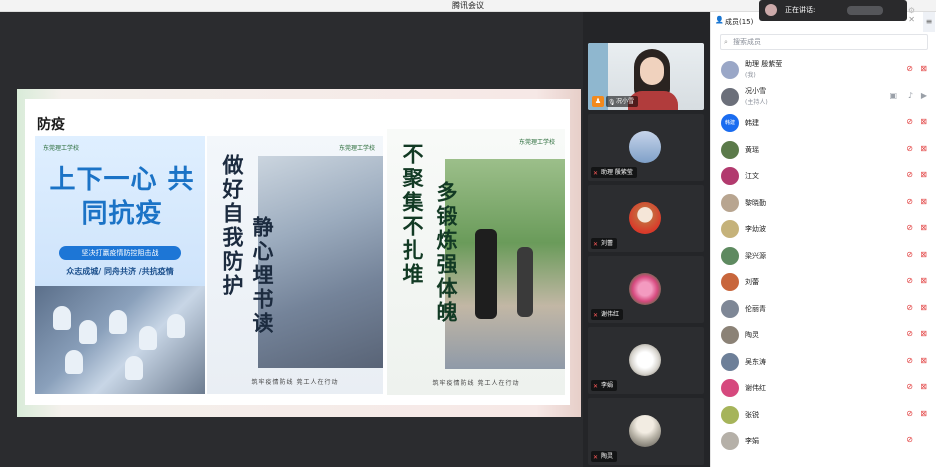 Image resolution: width=936 pixels, height=467 pixels. Describe the element at coordinates (910, 95) in the screenshot. I see `mic-icon: ♪` at that location.